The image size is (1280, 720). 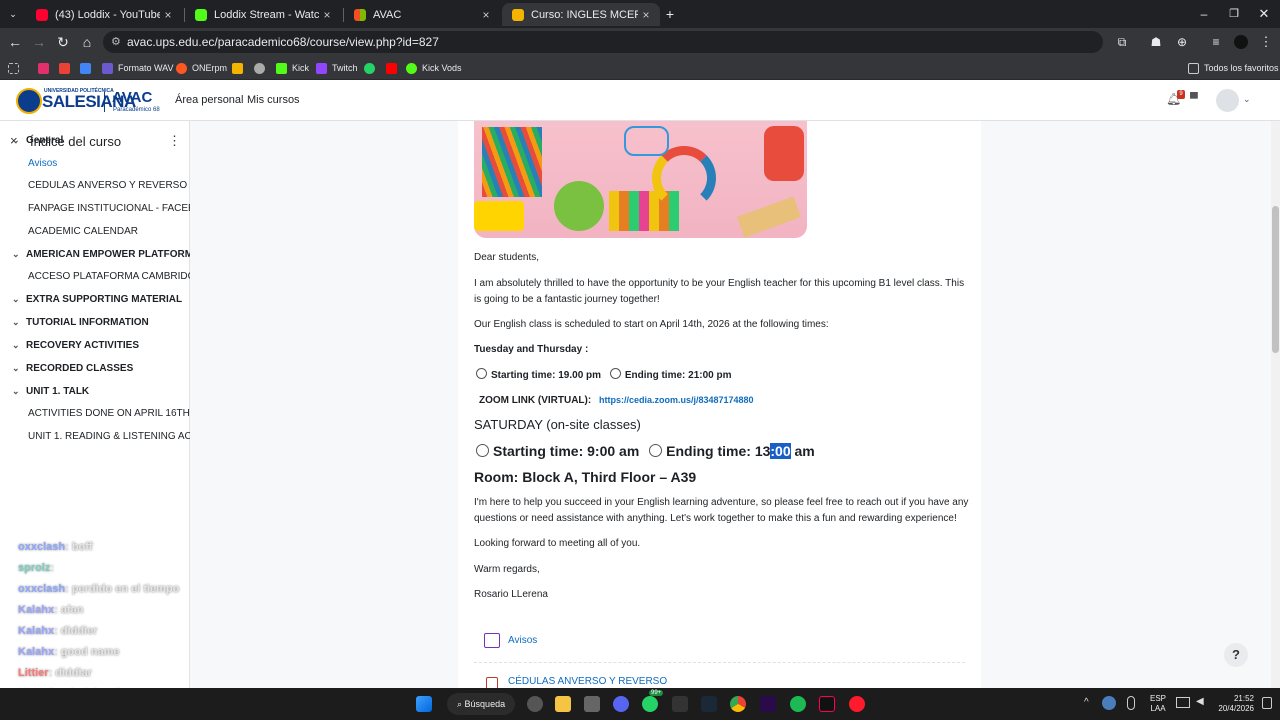 I want to click on help-button: ?, so click(x=1236, y=655).